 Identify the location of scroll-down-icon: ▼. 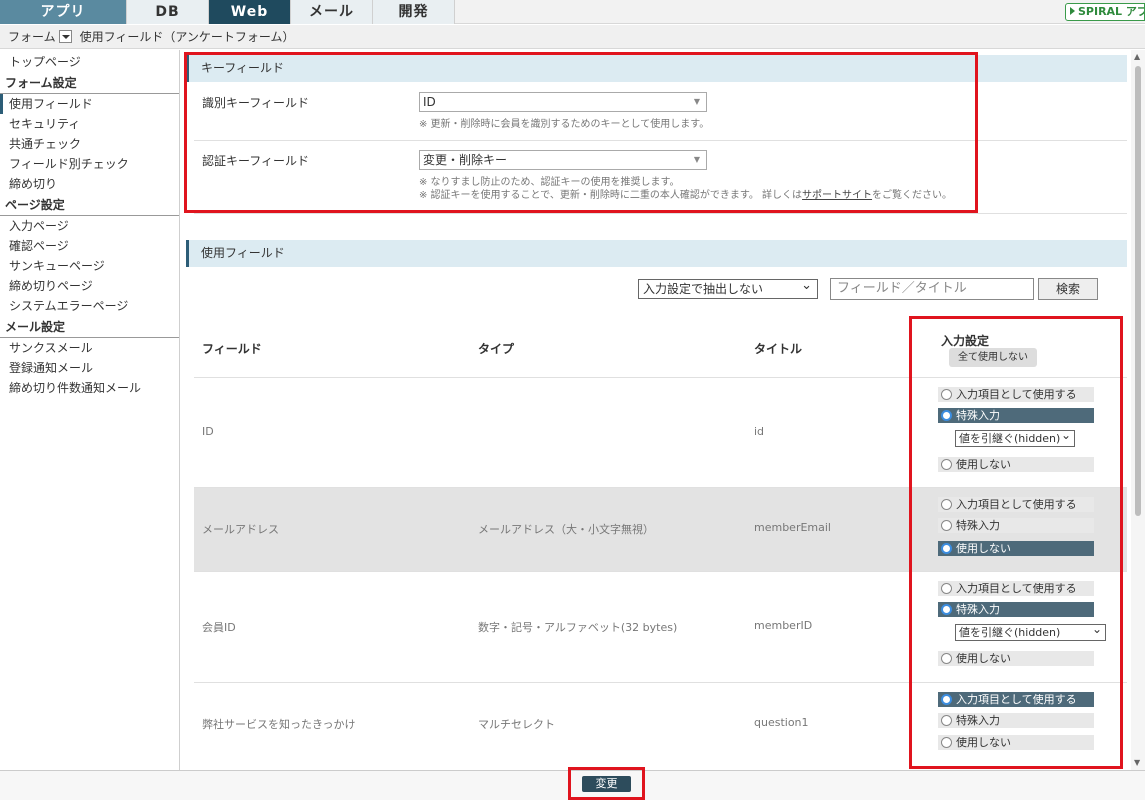
(1137, 762).